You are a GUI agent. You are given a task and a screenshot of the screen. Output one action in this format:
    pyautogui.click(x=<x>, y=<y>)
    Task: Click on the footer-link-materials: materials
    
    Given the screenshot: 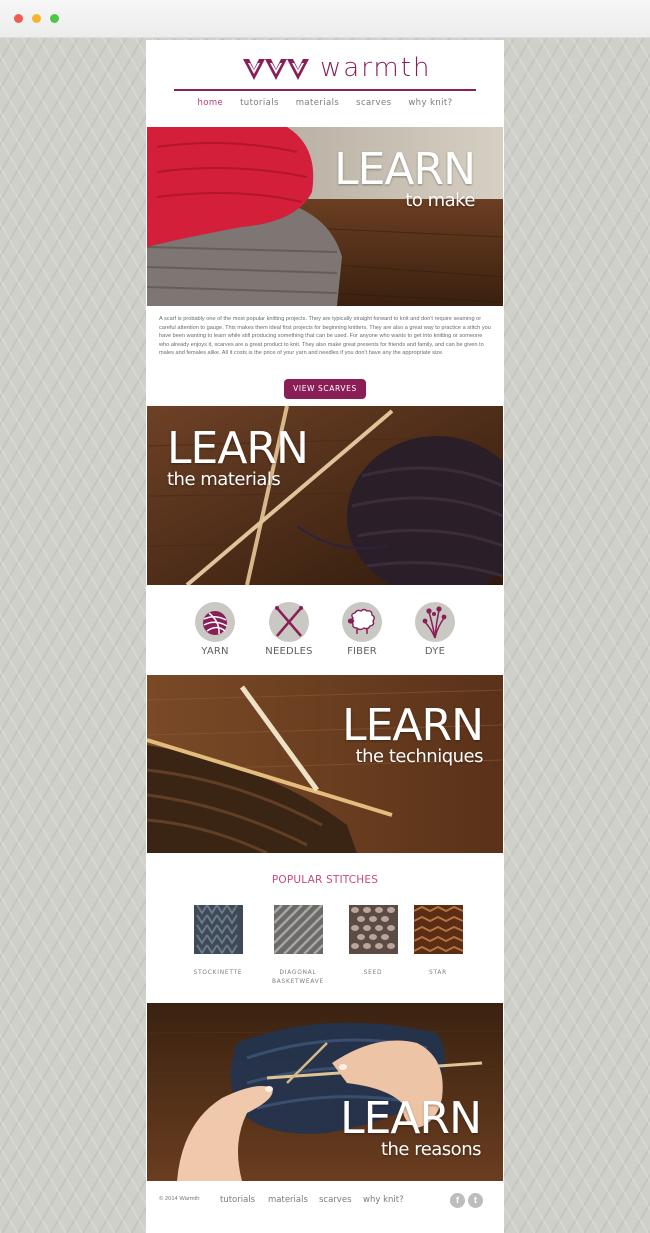 What is the action you would take?
    pyautogui.click(x=288, y=1200)
    